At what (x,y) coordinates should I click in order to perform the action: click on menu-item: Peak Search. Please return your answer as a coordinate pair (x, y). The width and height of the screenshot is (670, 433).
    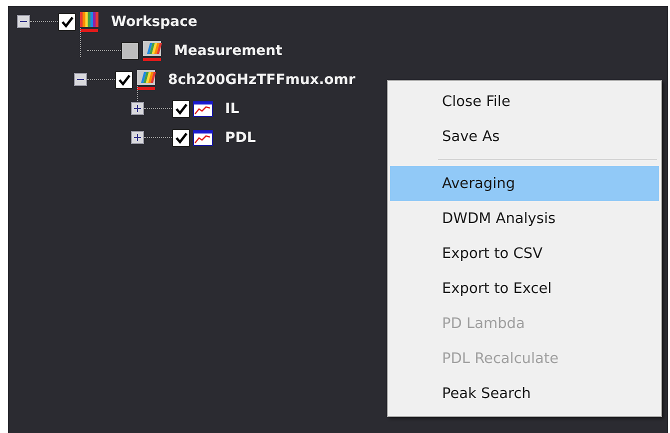
    Looking at the image, I should click on (524, 393).